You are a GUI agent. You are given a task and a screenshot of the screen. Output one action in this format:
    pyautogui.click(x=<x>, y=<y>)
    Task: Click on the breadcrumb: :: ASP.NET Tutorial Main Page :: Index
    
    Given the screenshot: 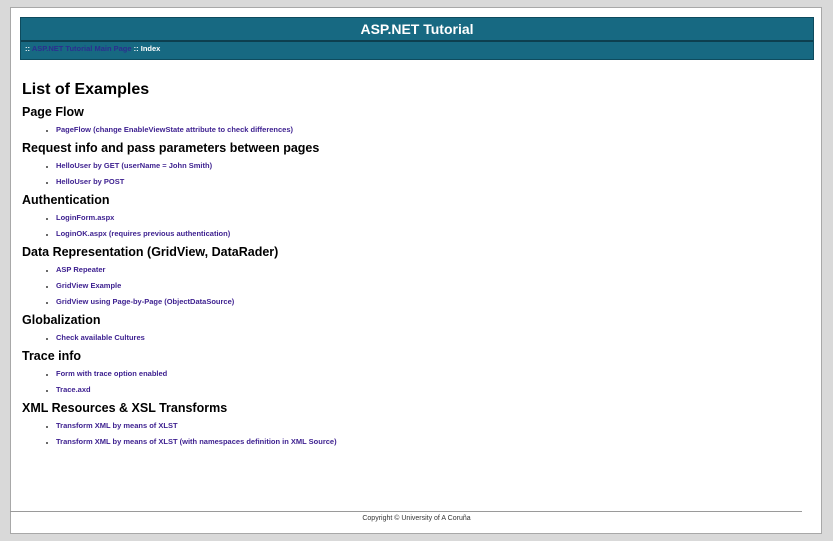 What is the action you would take?
    pyautogui.click(x=92, y=48)
    